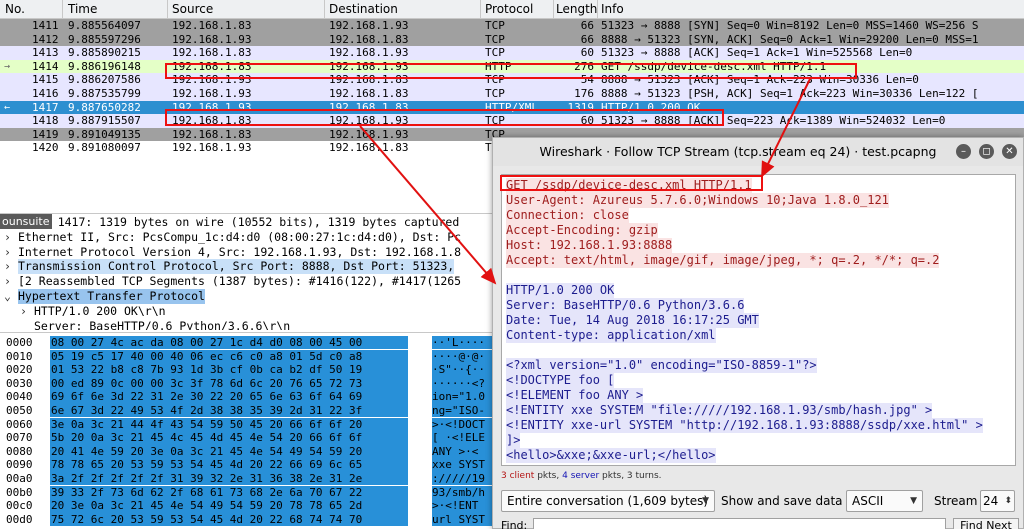  Describe the element at coordinates (986, 523) in the screenshot. I see `find-next-button: Find Next` at that location.